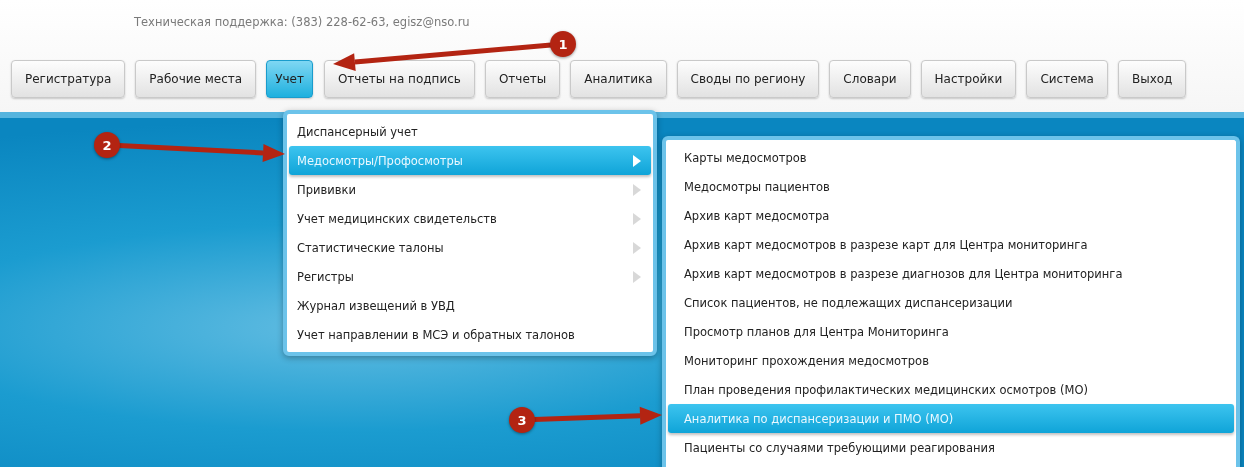  I want to click on menu-item: Прививки, so click(470, 189).